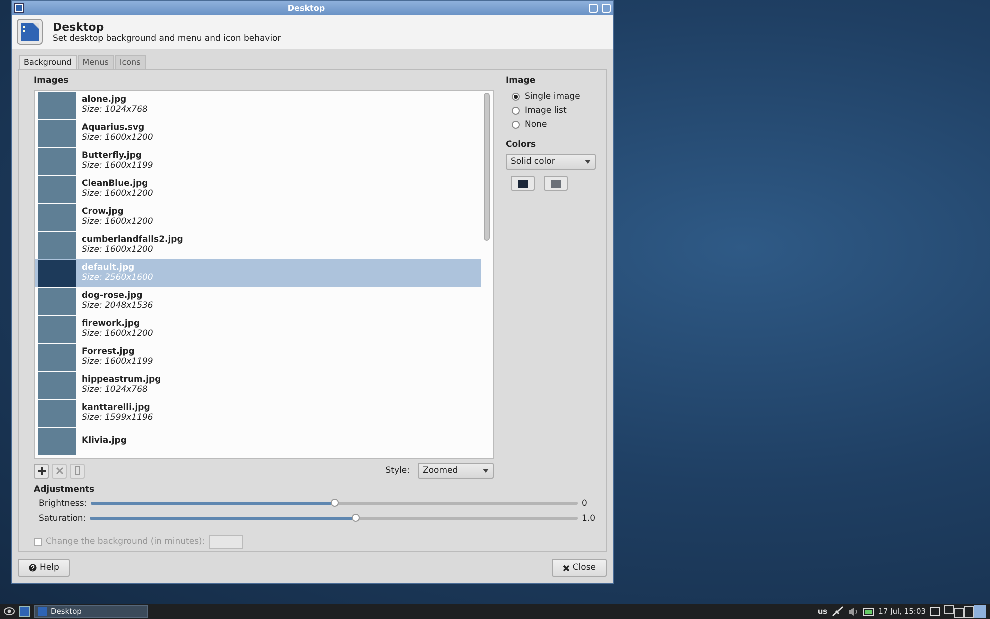 The height and width of the screenshot is (619, 990). Describe the element at coordinates (552, 97) in the screenshot. I see `radio-label: Single image` at that location.